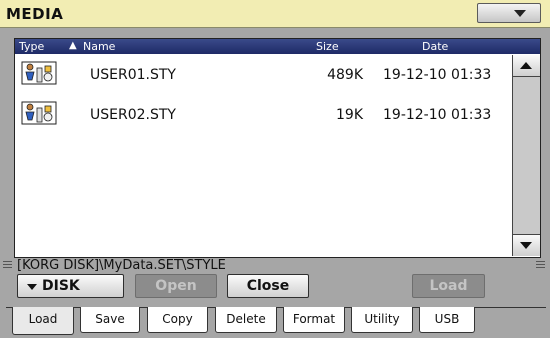 The image size is (550, 338). Describe the element at coordinates (61, 286) in the screenshot. I see `device-label: DISK` at that location.